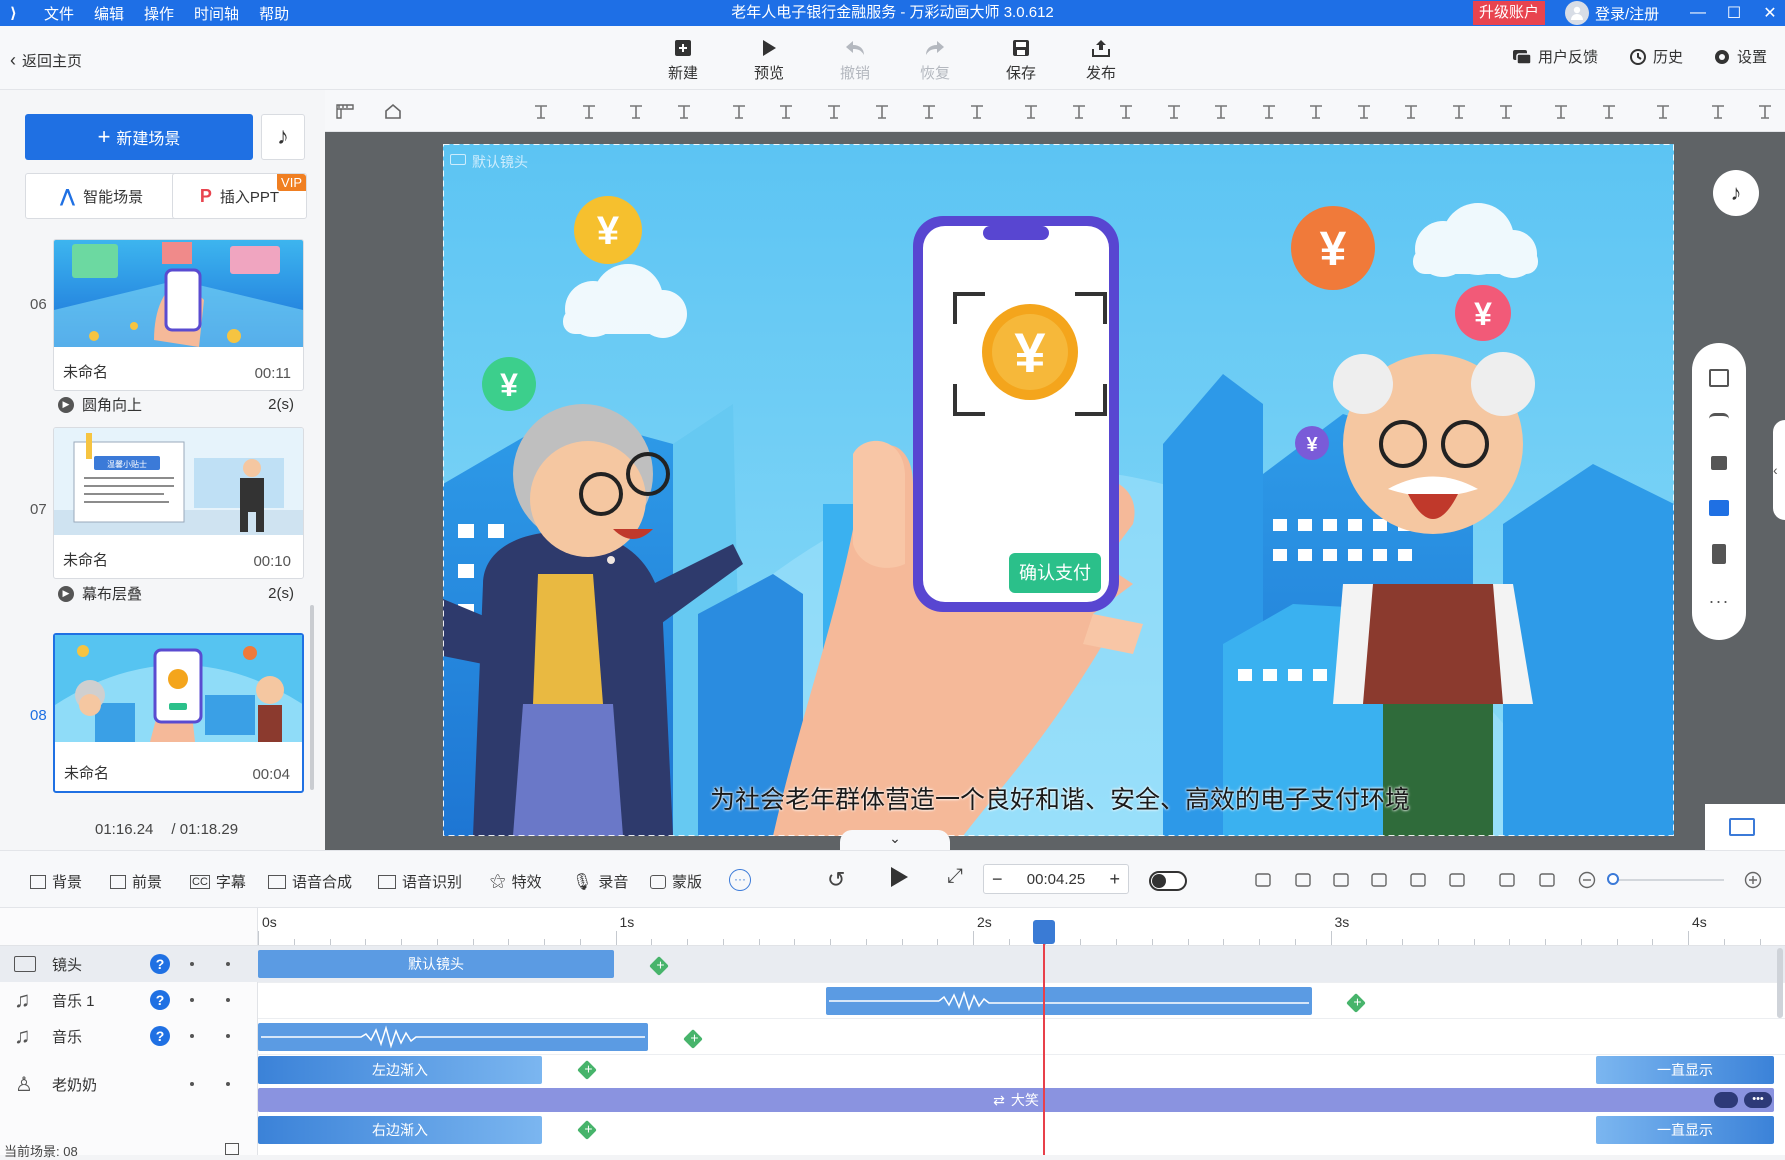 The image size is (1785, 1160). I want to click on clip-more-icon: •••, so click(1758, 1100).